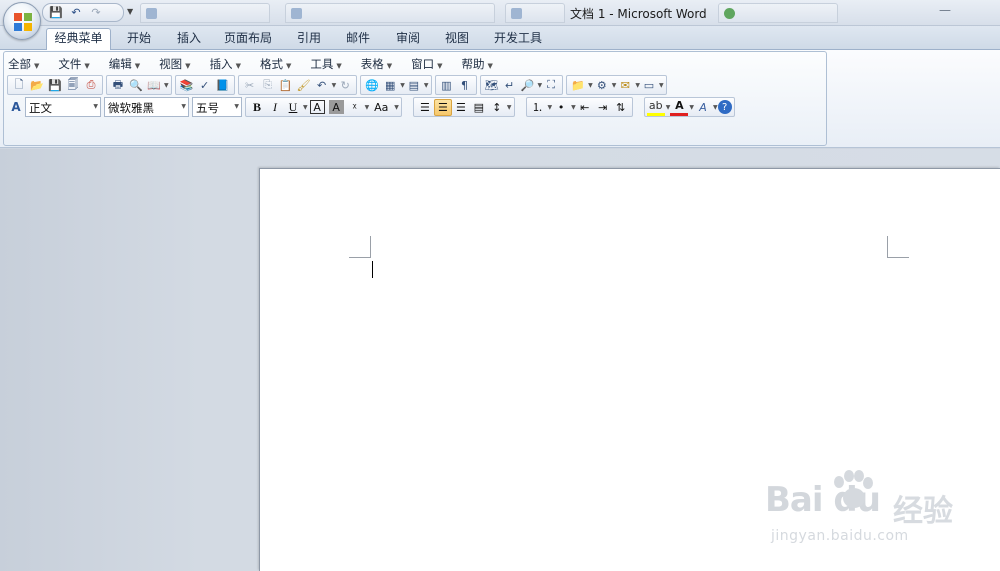  Describe the element at coordinates (19, 85) in the screenshot. I see `new-document-icon: 🗋` at that location.